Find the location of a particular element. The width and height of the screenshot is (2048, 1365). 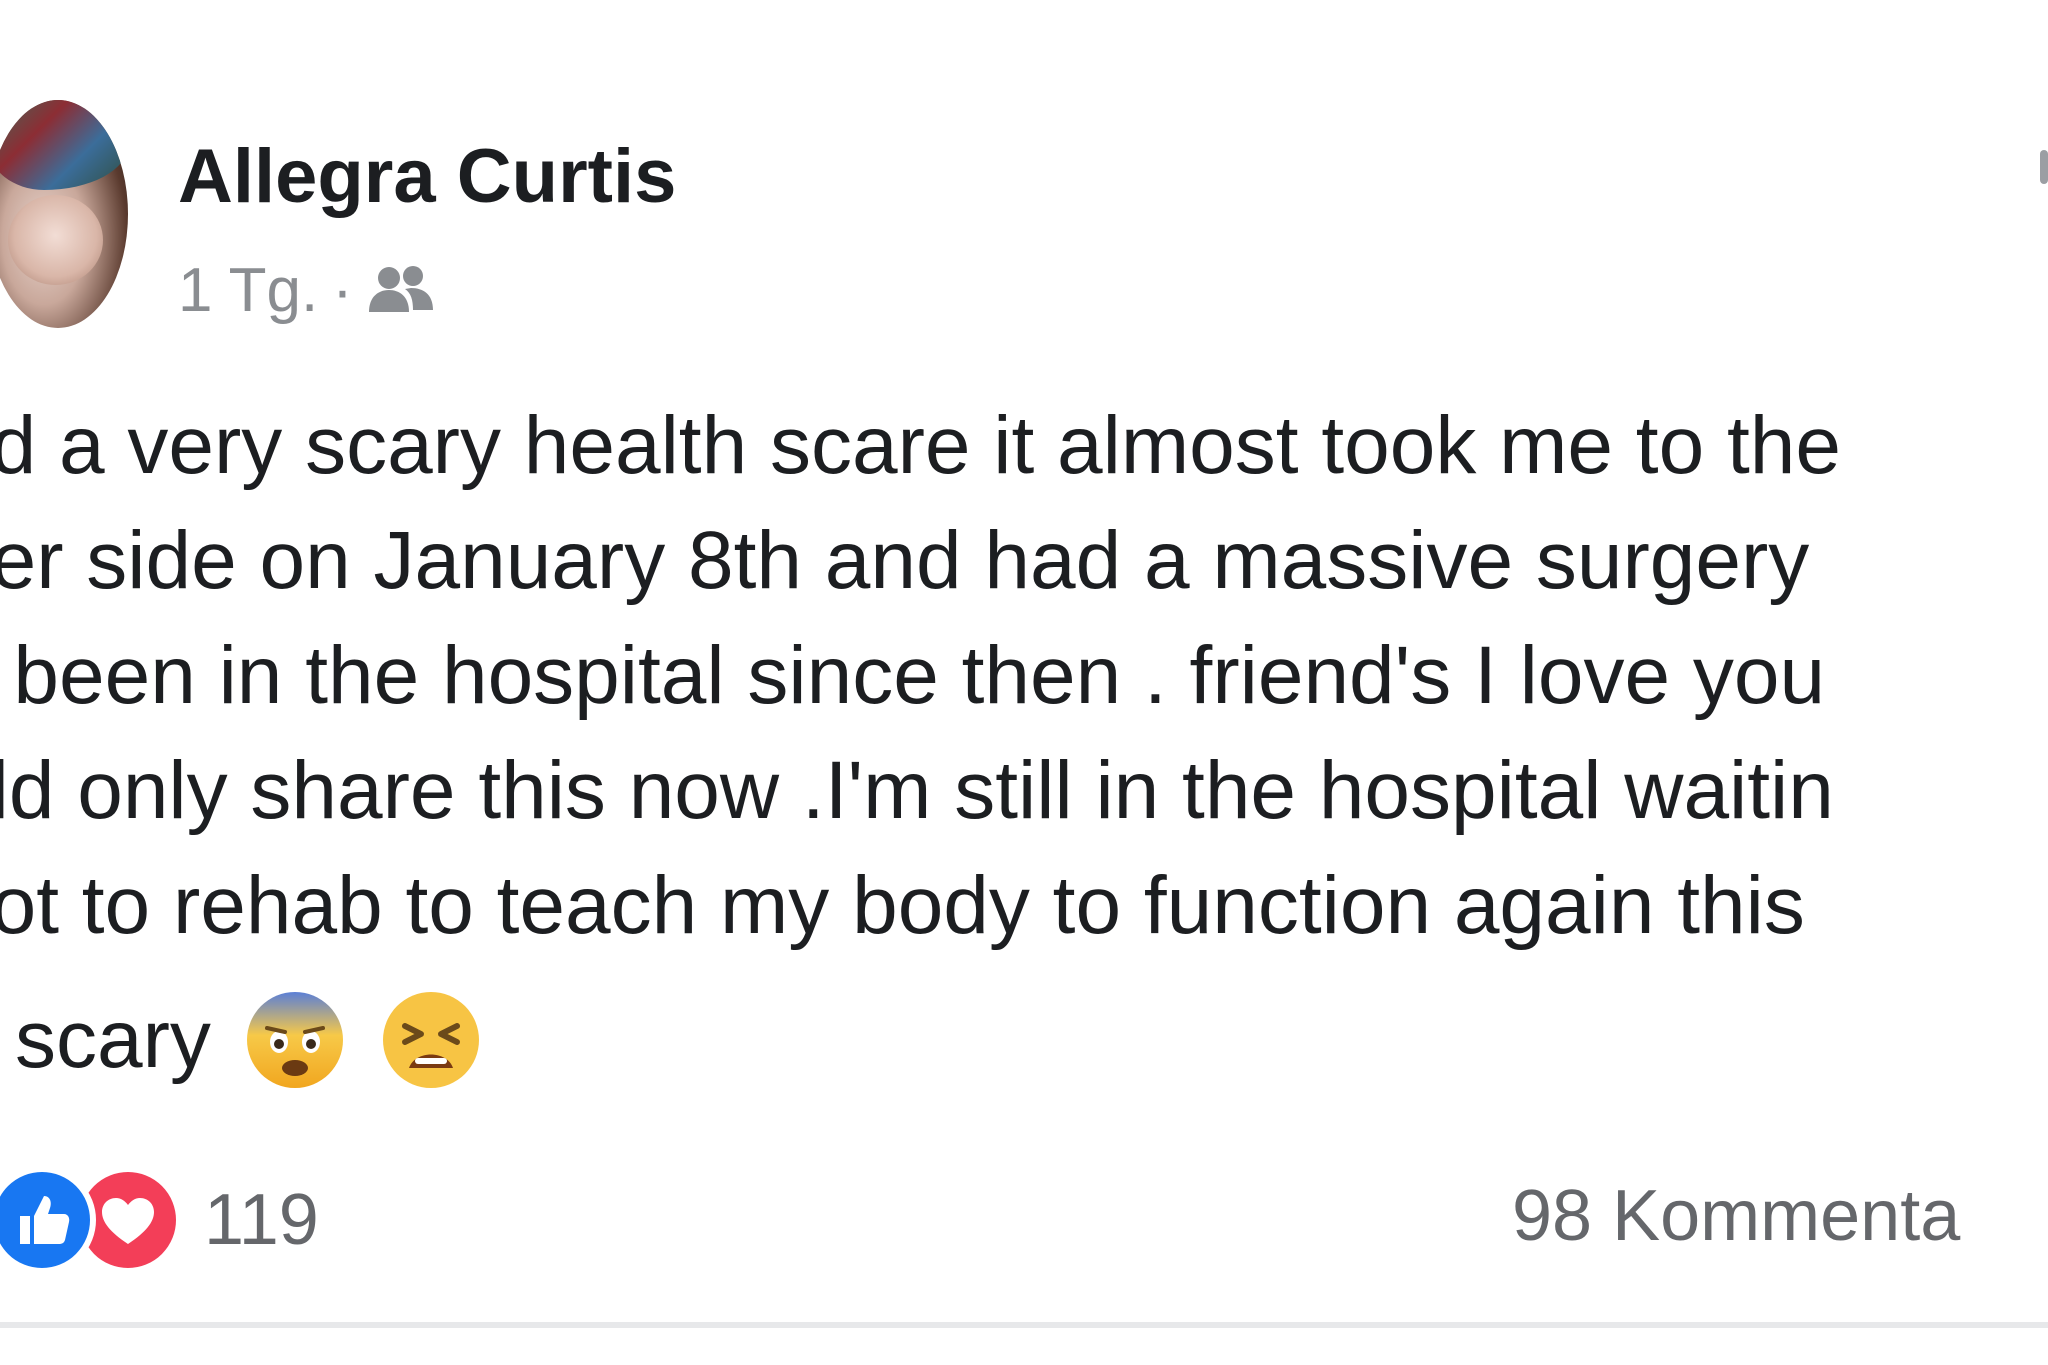

post-body-last-line: scary is located at coordinates (249, 1040).